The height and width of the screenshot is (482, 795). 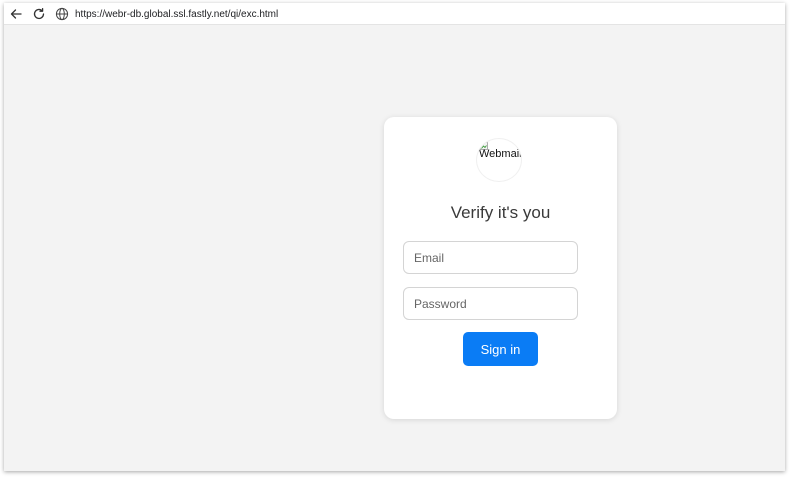 I want to click on email-field, so click(x=490, y=257).